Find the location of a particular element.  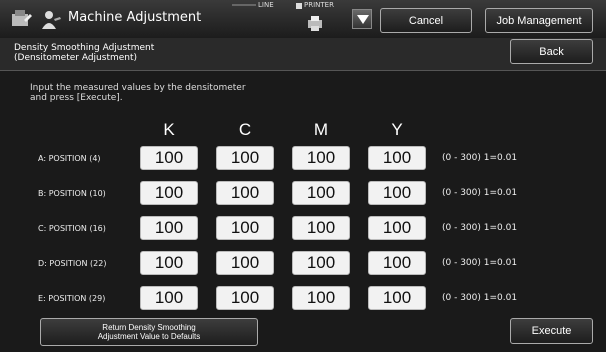

value-input-c-y: 100 is located at coordinates (397, 228).